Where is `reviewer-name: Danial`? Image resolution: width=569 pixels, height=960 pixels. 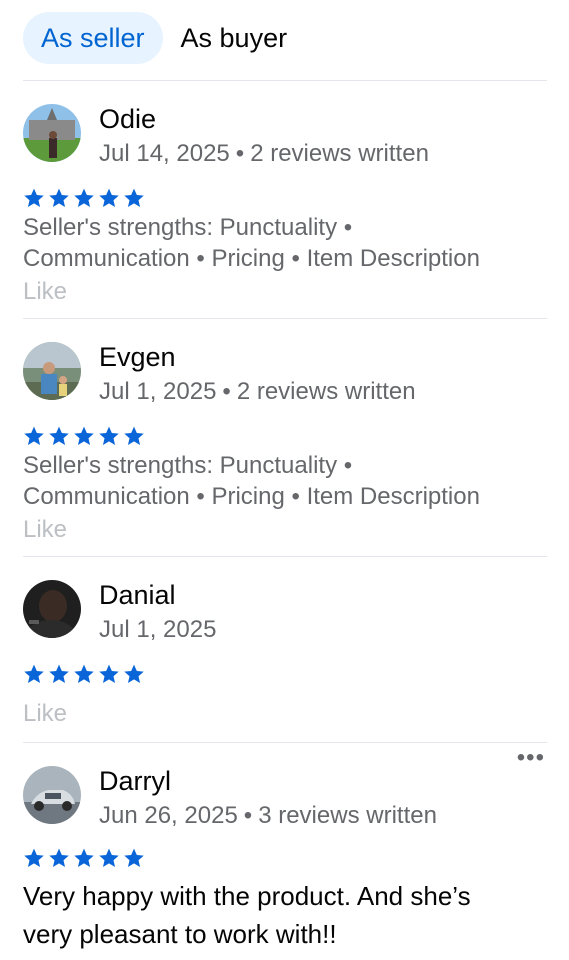
reviewer-name: Danial is located at coordinates (137, 595).